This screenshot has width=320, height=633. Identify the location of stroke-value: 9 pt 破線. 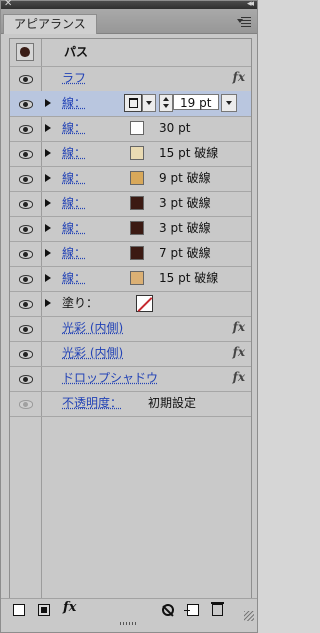
(185, 178).